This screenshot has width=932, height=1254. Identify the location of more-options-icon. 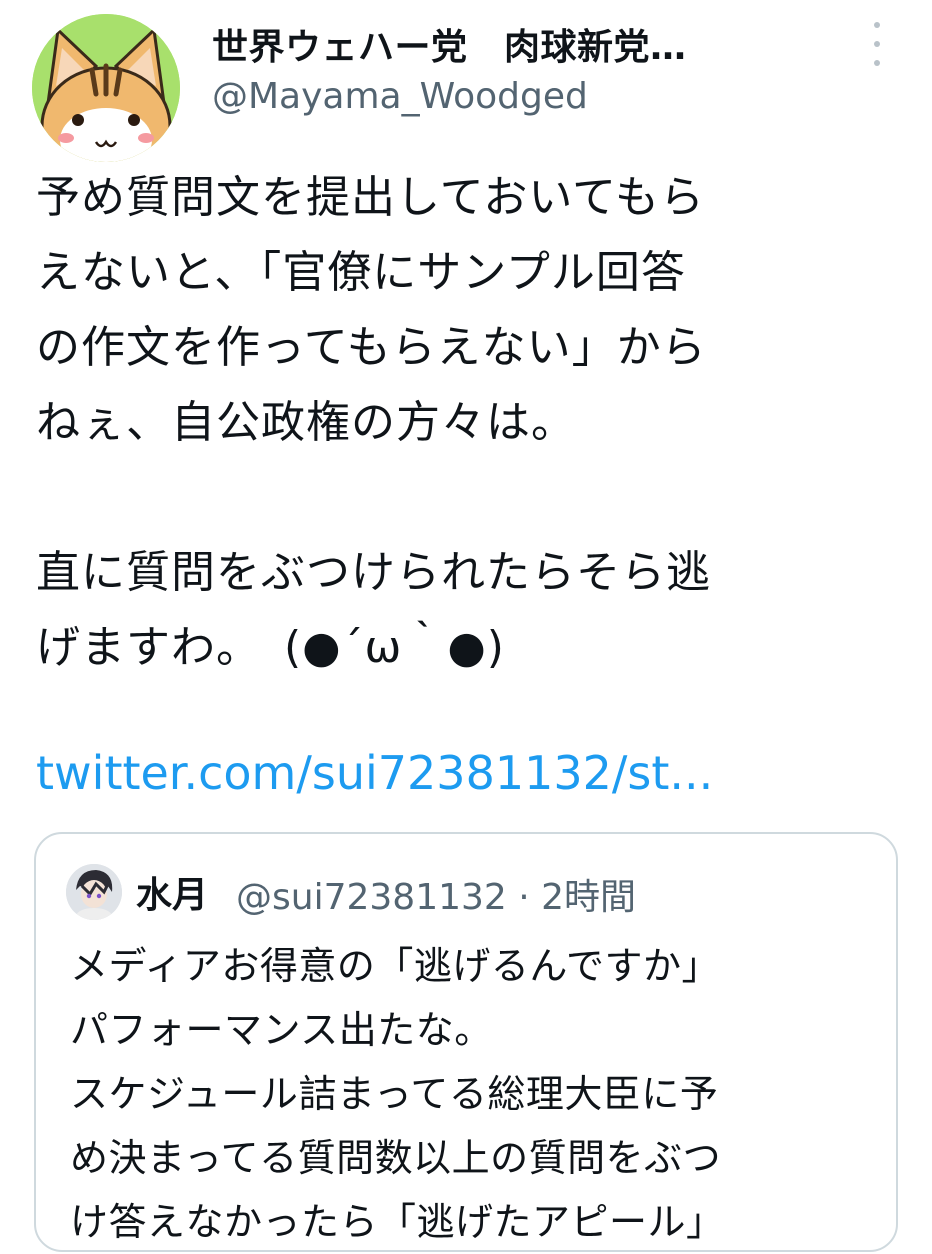
(877, 44).